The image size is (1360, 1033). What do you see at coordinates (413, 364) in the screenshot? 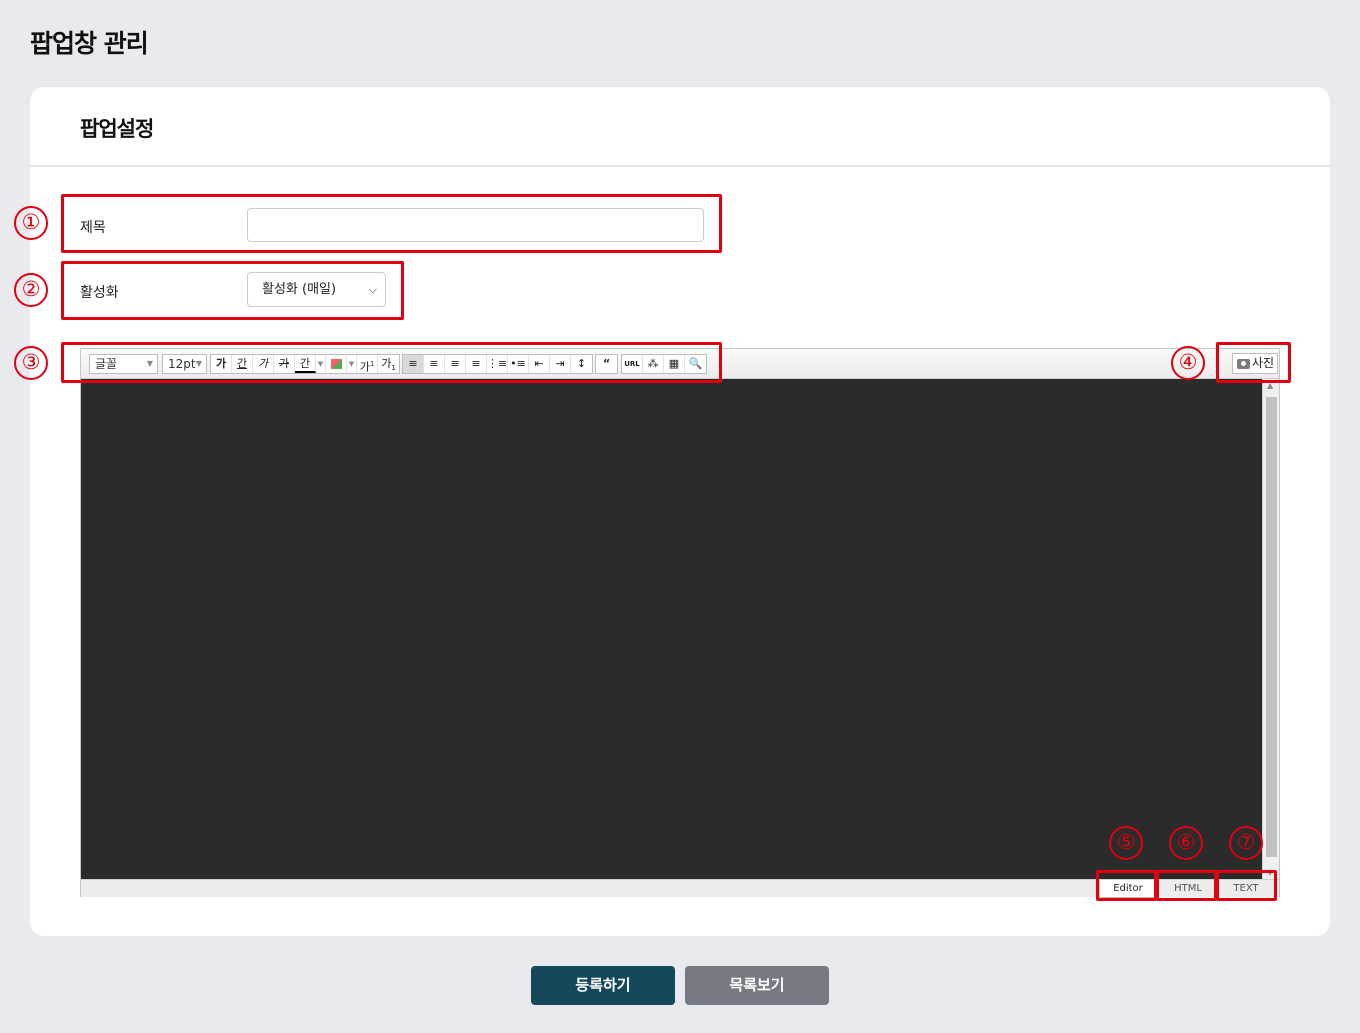
I see `align-left-icon: ≡` at bounding box center [413, 364].